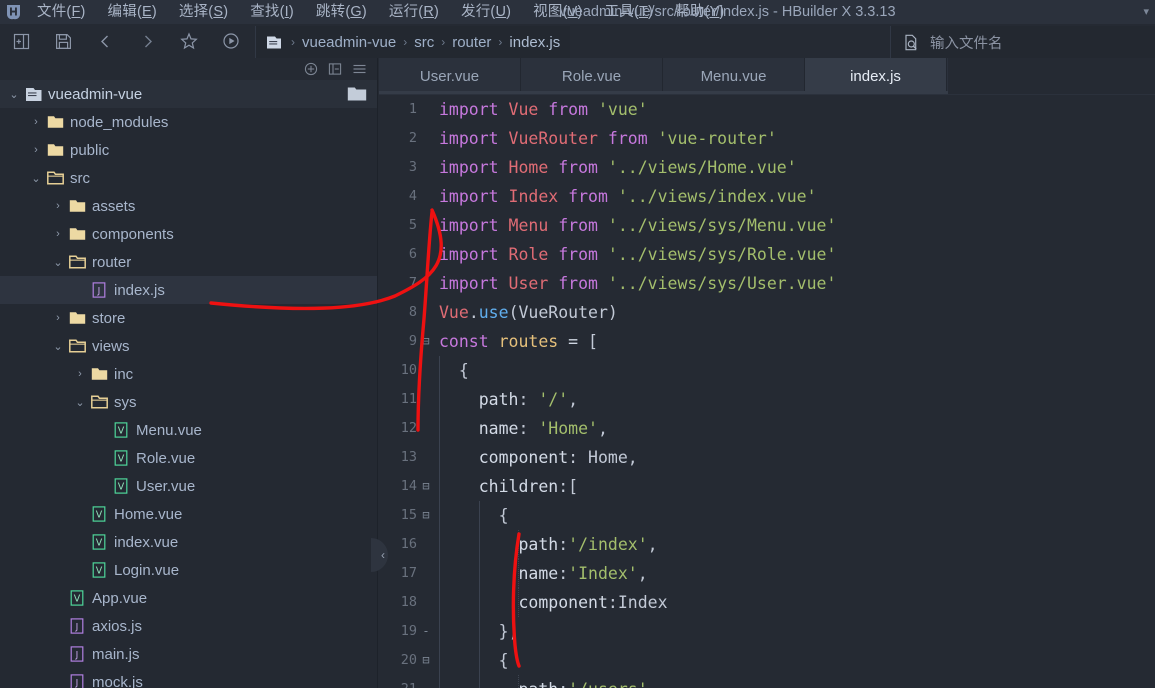  Describe the element at coordinates (188, 654) in the screenshot. I see `tree-item-main-js: Jmain.js` at that location.